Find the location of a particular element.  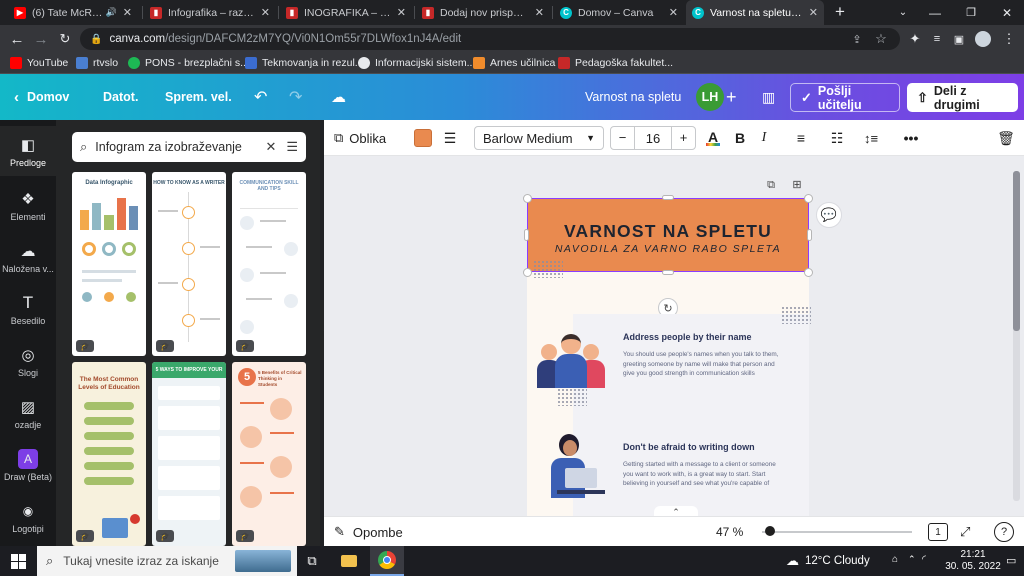

forward-icon: → is located at coordinates (41, 39).